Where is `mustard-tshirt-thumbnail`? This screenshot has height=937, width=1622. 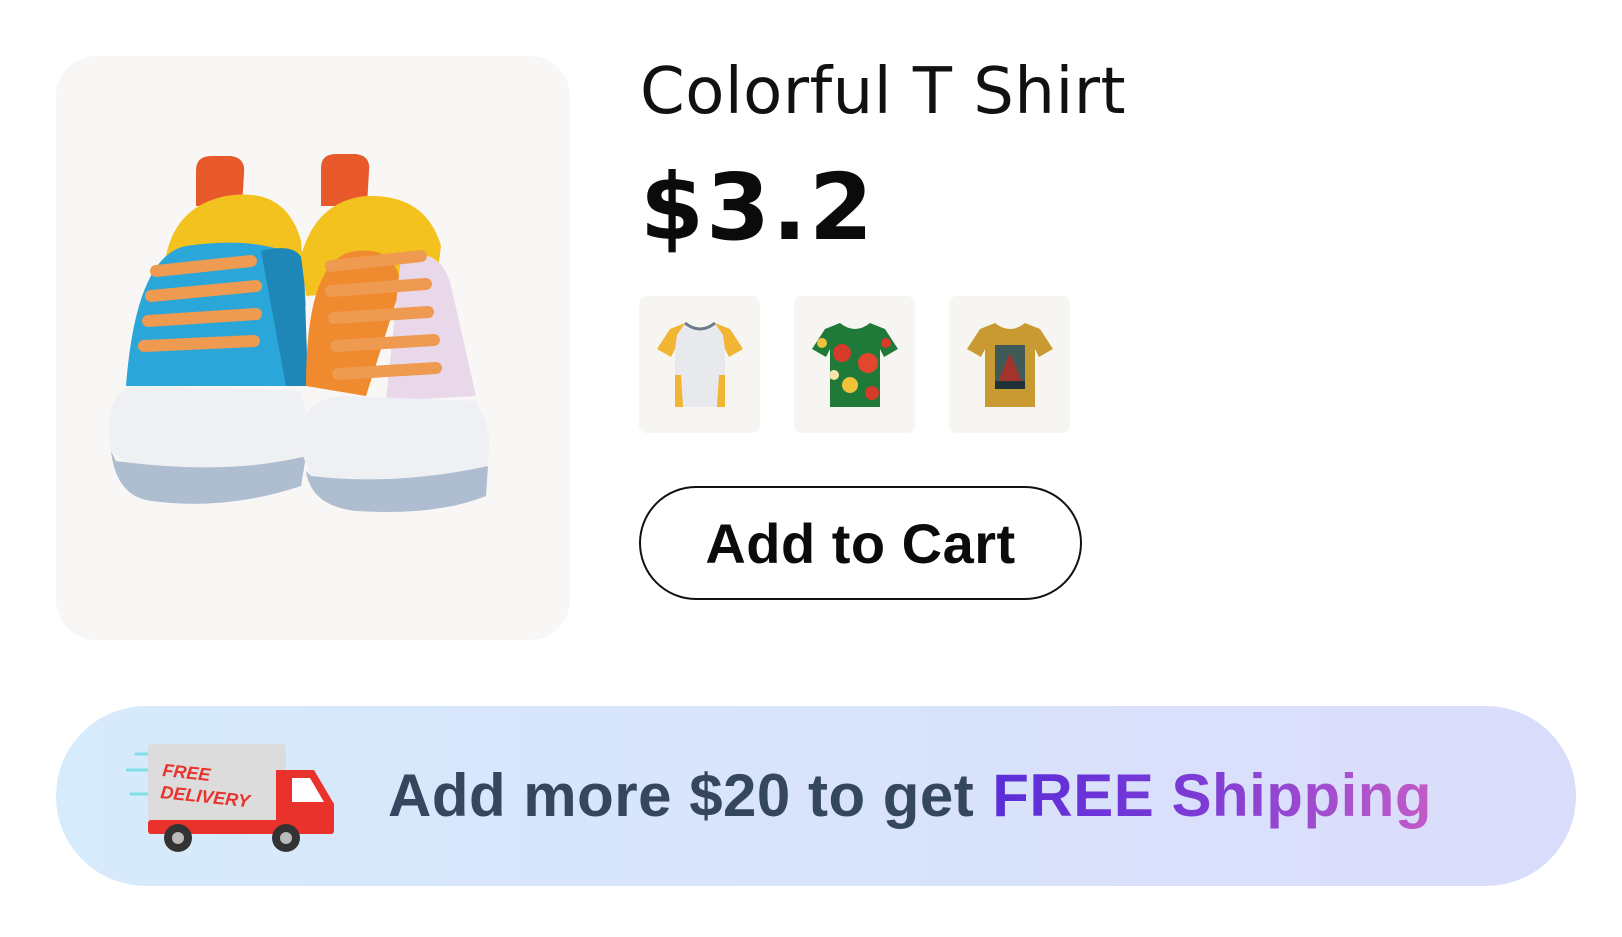 mustard-tshirt-thumbnail is located at coordinates (1009, 364).